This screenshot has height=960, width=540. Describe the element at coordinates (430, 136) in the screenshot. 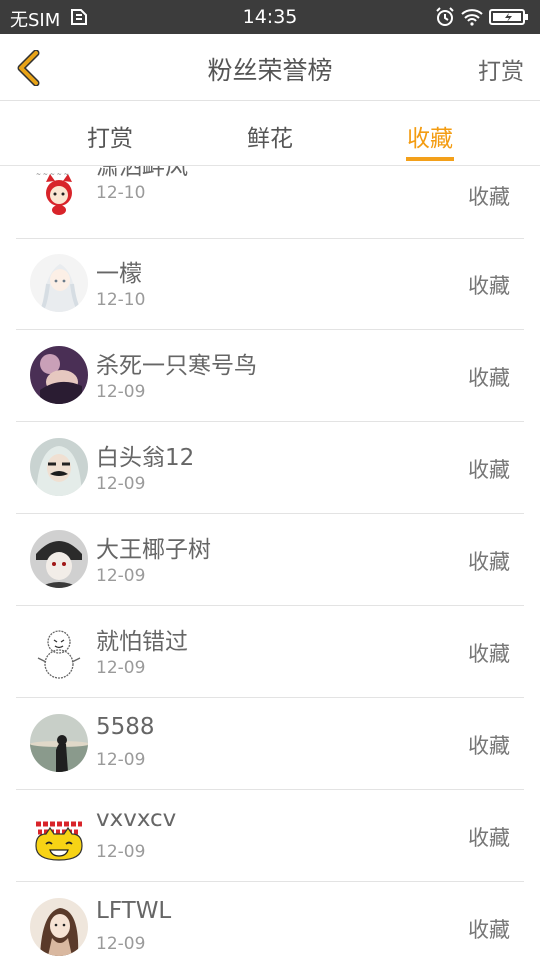

I see `tab-favorites: 收藏` at that location.